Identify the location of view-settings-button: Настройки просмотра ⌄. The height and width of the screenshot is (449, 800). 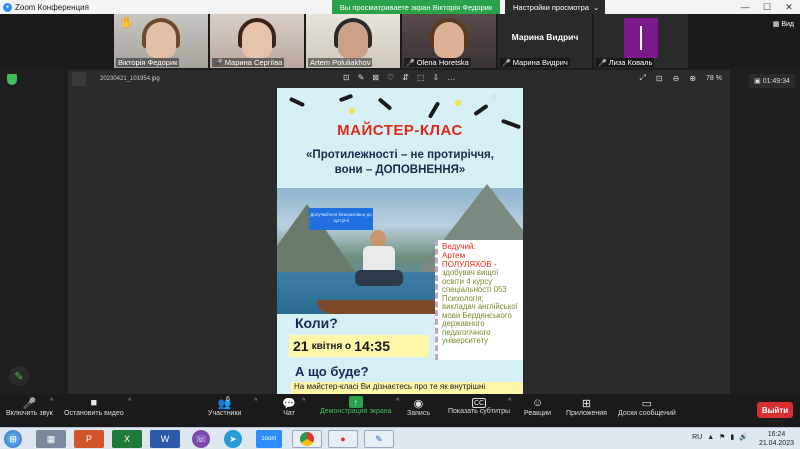
(555, 7).